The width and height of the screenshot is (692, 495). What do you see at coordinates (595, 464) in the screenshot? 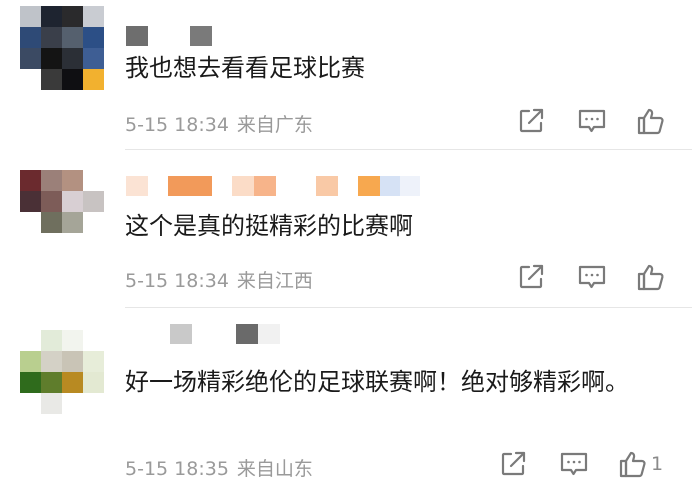
I see `comment-actions: 1` at bounding box center [595, 464].